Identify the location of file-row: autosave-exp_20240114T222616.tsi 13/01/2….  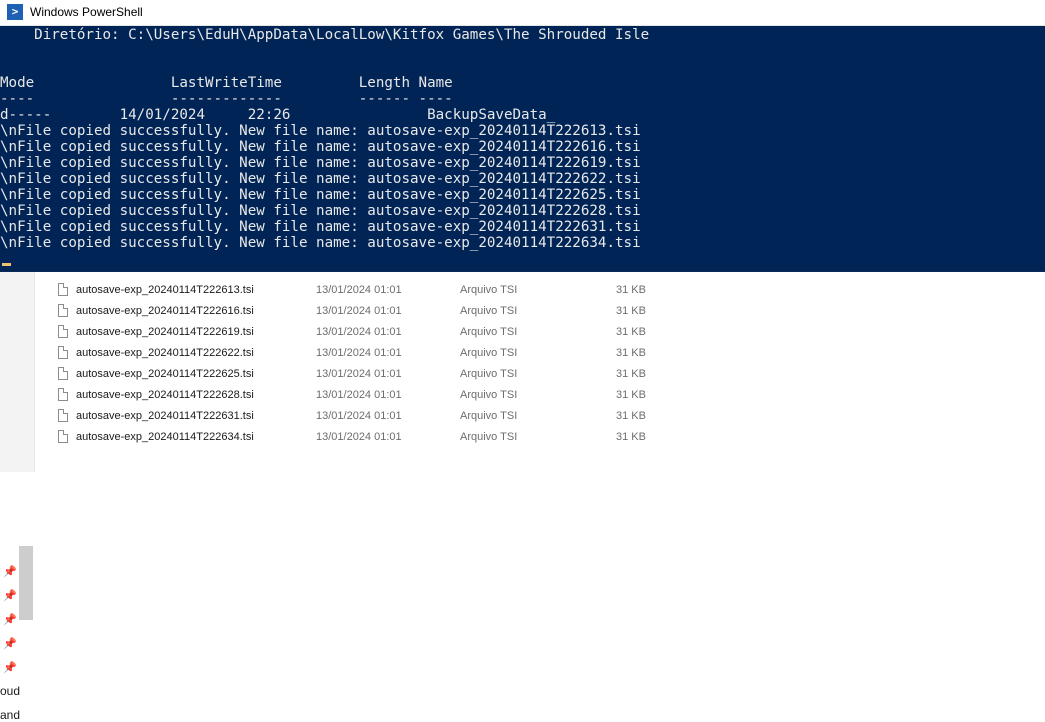
(540, 311).